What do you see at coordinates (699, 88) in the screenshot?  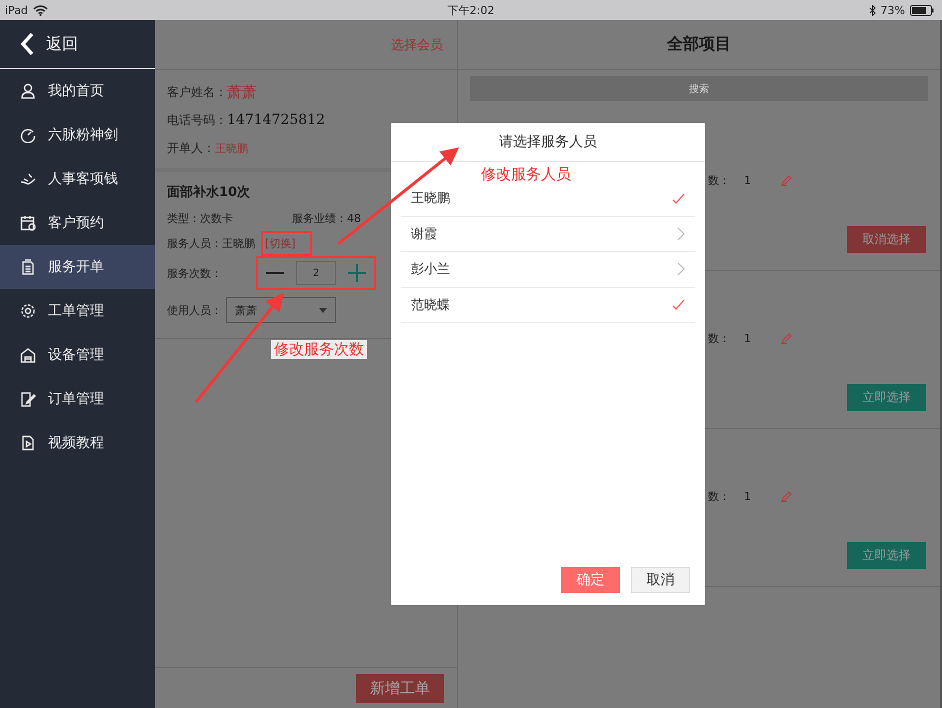 I see `search-field: 搜索` at bounding box center [699, 88].